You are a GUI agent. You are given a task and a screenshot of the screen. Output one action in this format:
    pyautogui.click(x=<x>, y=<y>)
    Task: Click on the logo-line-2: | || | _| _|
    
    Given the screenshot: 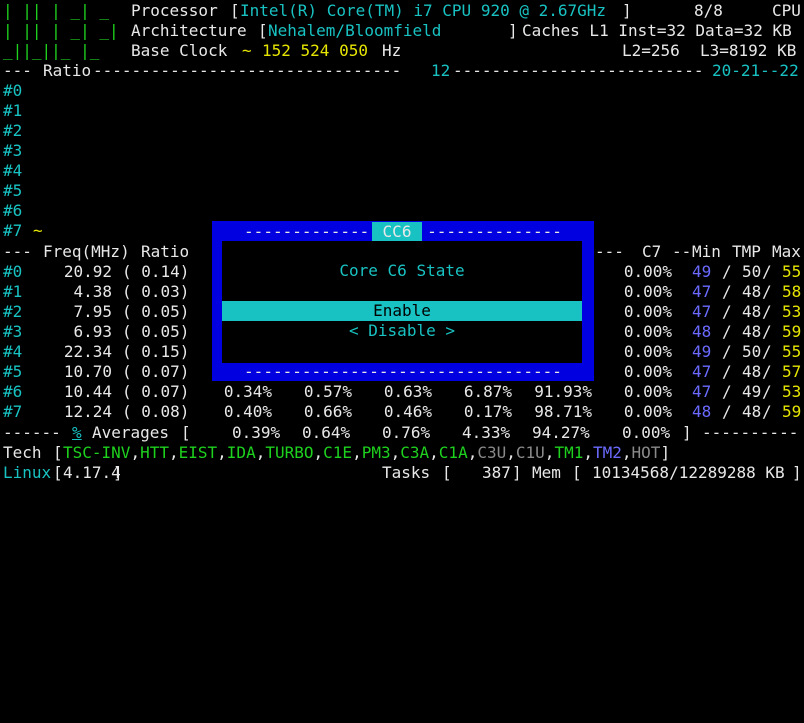 What is the action you would take?
    pyautogui.click(x=61, y=30)
    